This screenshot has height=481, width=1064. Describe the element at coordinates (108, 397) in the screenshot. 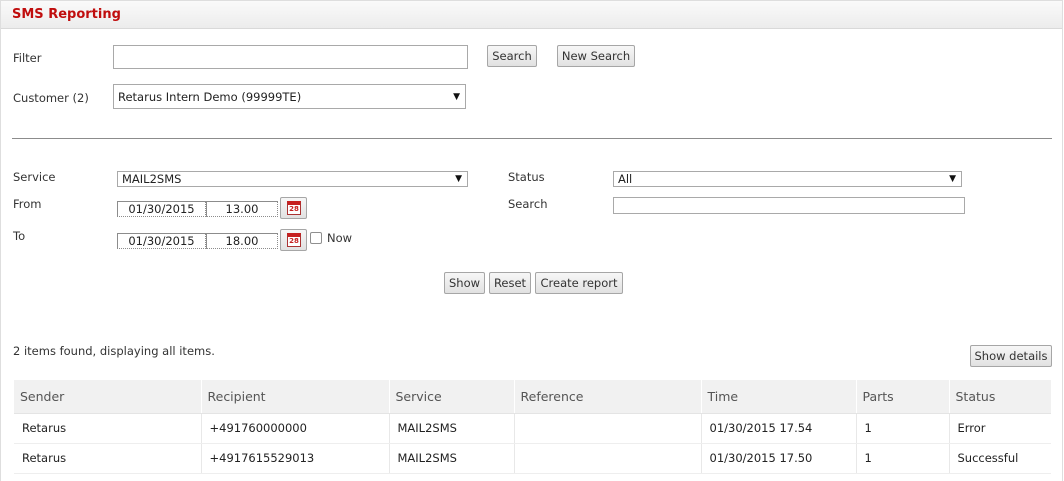

I see `column-header-sender: Sender` at that location.